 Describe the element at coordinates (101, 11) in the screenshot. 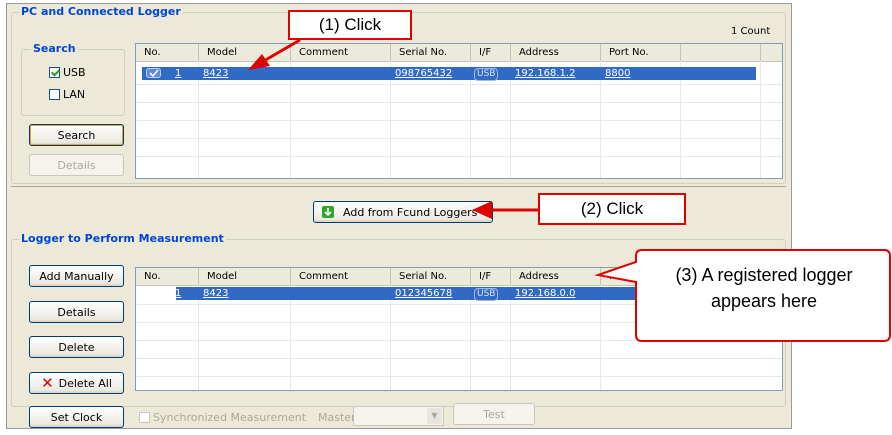

I see `pc-connected-title: PC and Connected Logger` at that location.